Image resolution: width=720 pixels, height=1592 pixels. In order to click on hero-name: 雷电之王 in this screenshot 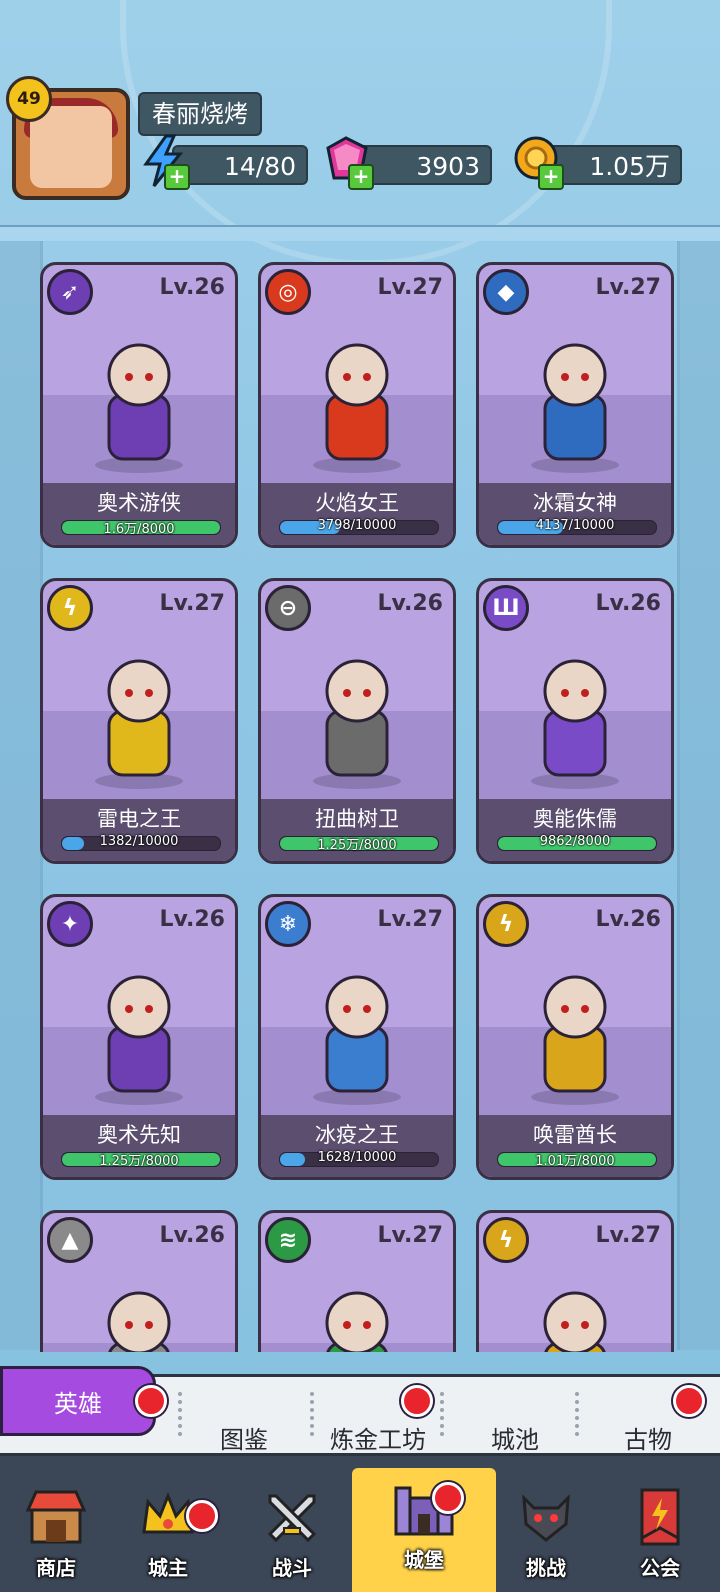, I will do `click(139, 819)`.